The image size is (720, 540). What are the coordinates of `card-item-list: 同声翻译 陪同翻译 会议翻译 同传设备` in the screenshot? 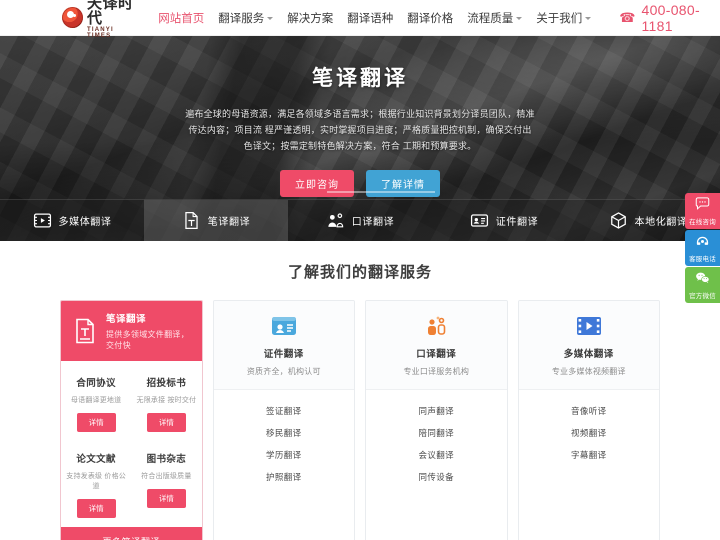 It's located at (436, 445).